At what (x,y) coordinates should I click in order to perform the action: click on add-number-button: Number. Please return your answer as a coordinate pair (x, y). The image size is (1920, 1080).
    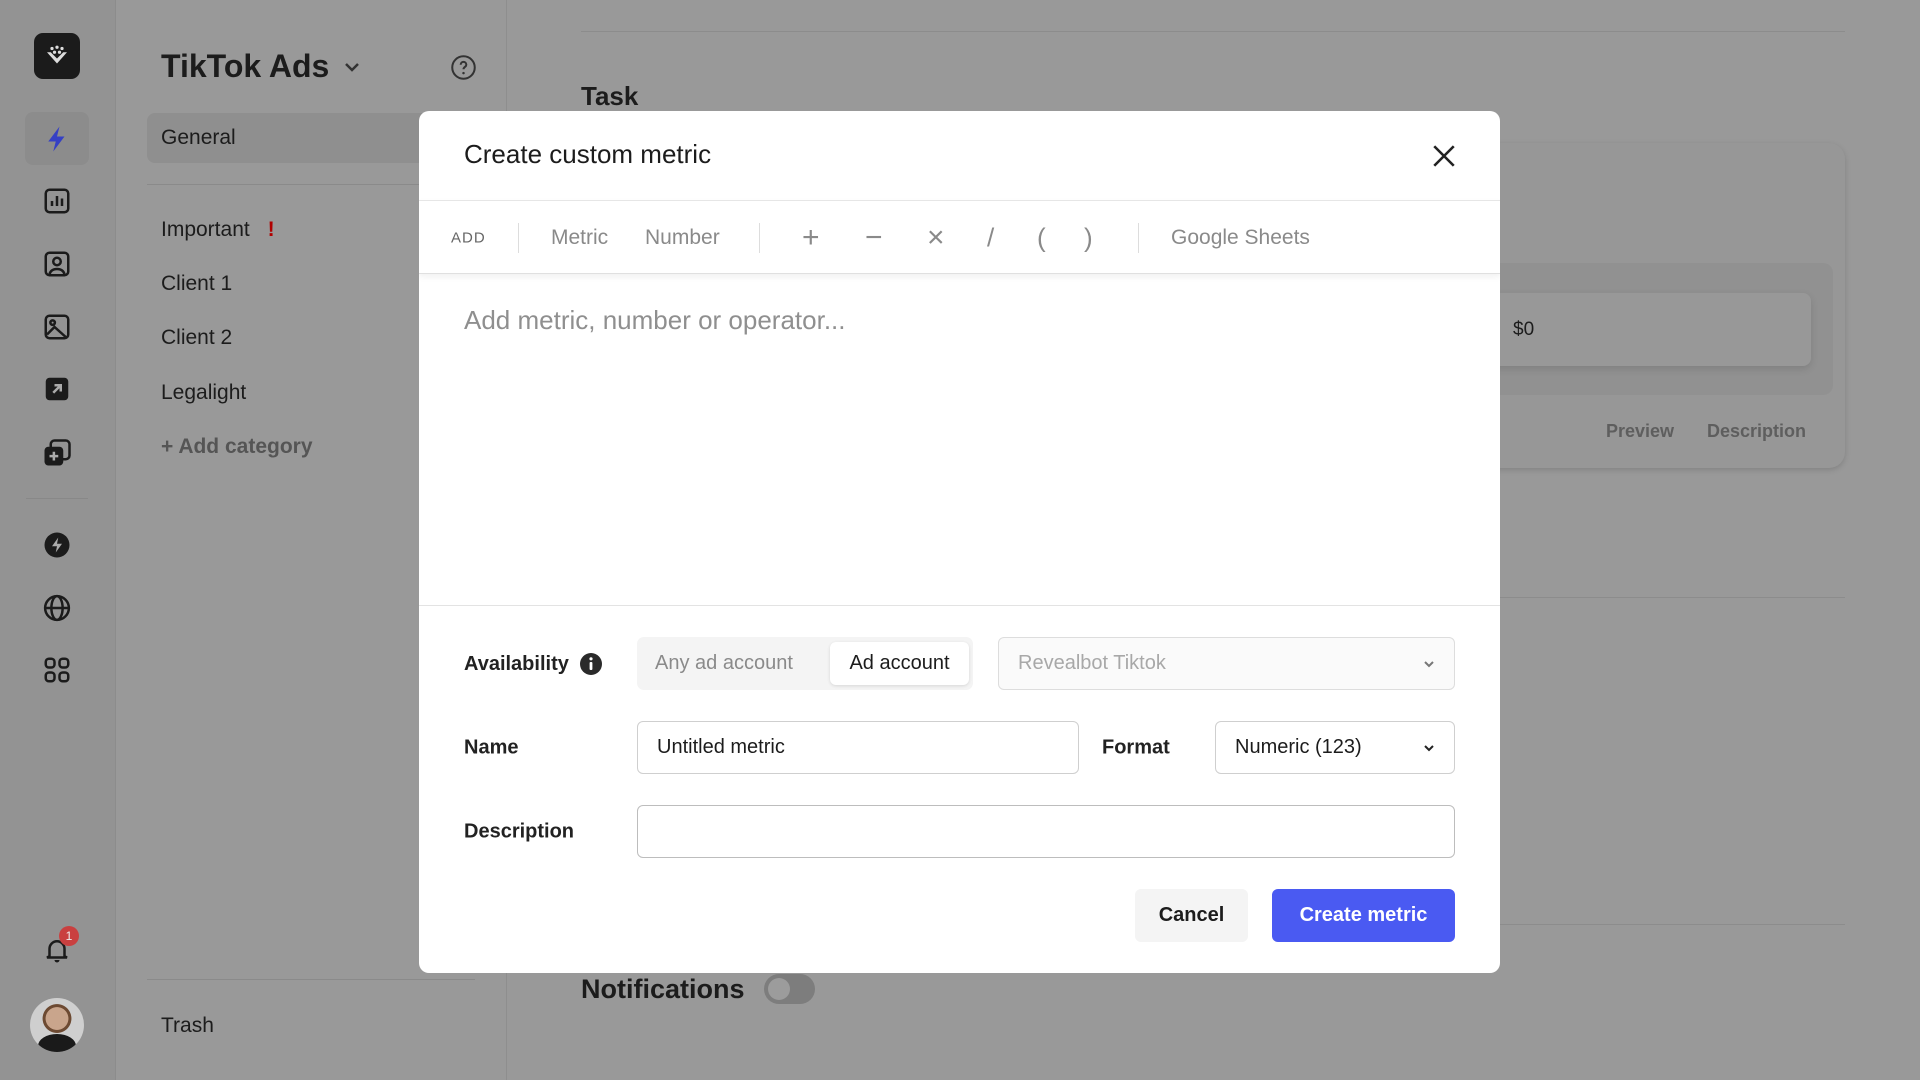
    Looking at the image, I should click on (682, 238).